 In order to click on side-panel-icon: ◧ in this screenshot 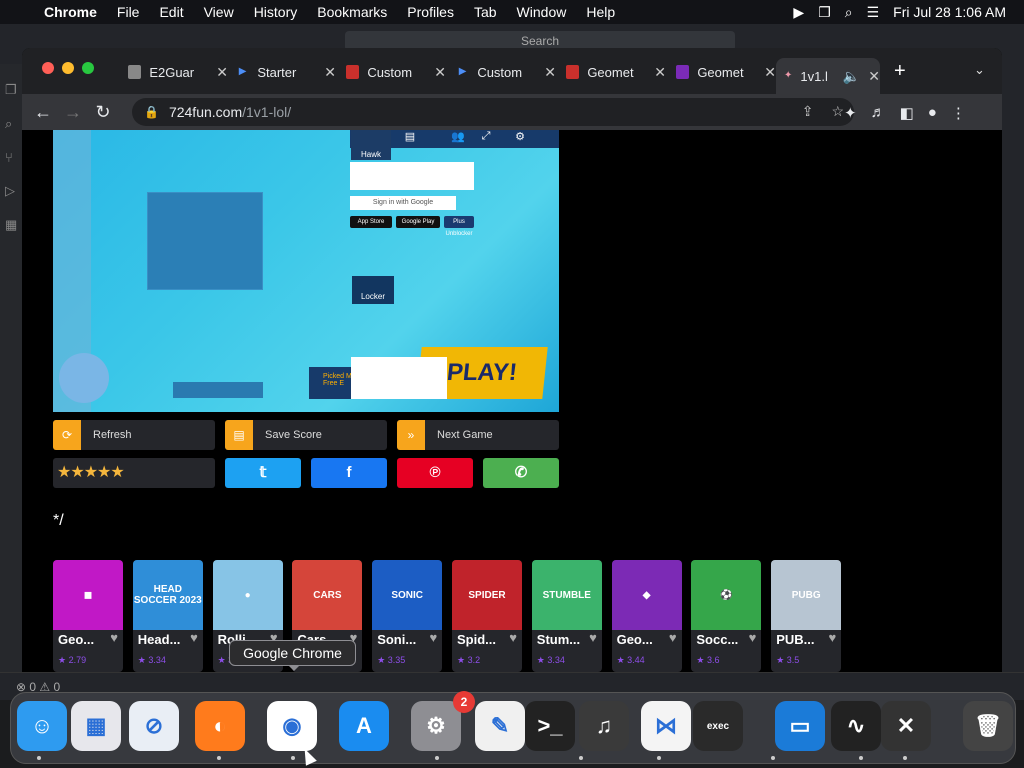, I will do `click(907, 113)`.